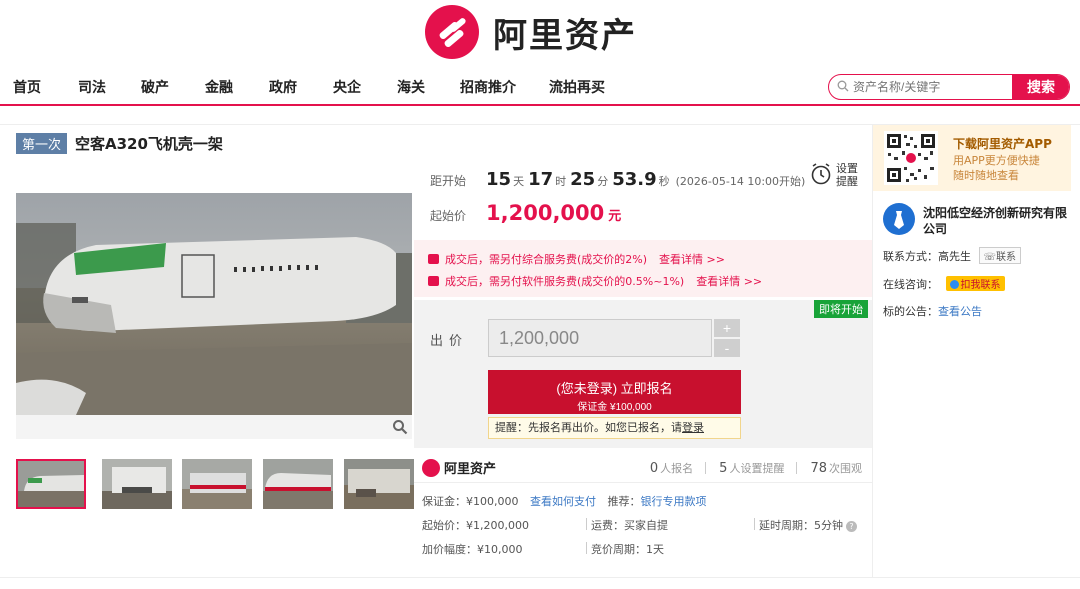  Describe the element at coordinates (92, 87) in the screenshot. I see `nav-item-judicial: 司法` at that location.